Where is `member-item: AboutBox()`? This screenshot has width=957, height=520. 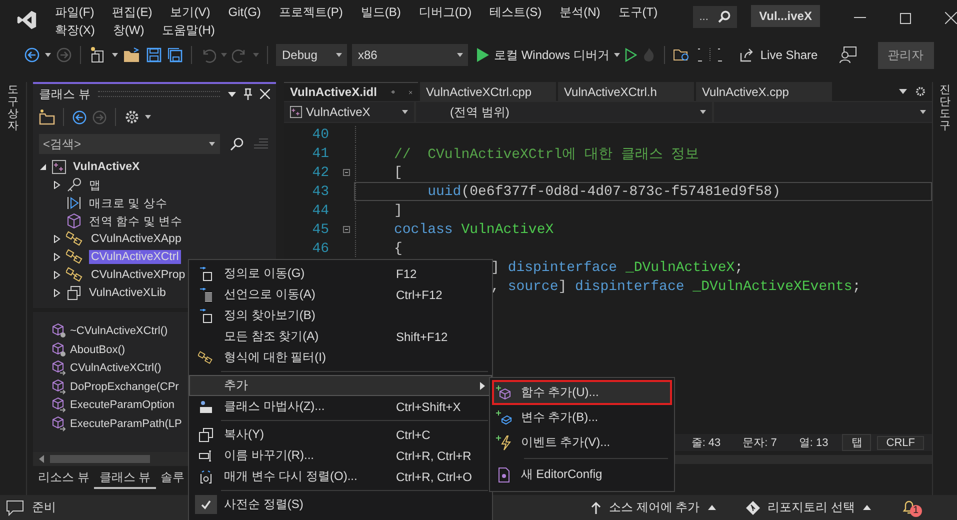
member-item: AboutBox() is located at coordinates (98, 350).